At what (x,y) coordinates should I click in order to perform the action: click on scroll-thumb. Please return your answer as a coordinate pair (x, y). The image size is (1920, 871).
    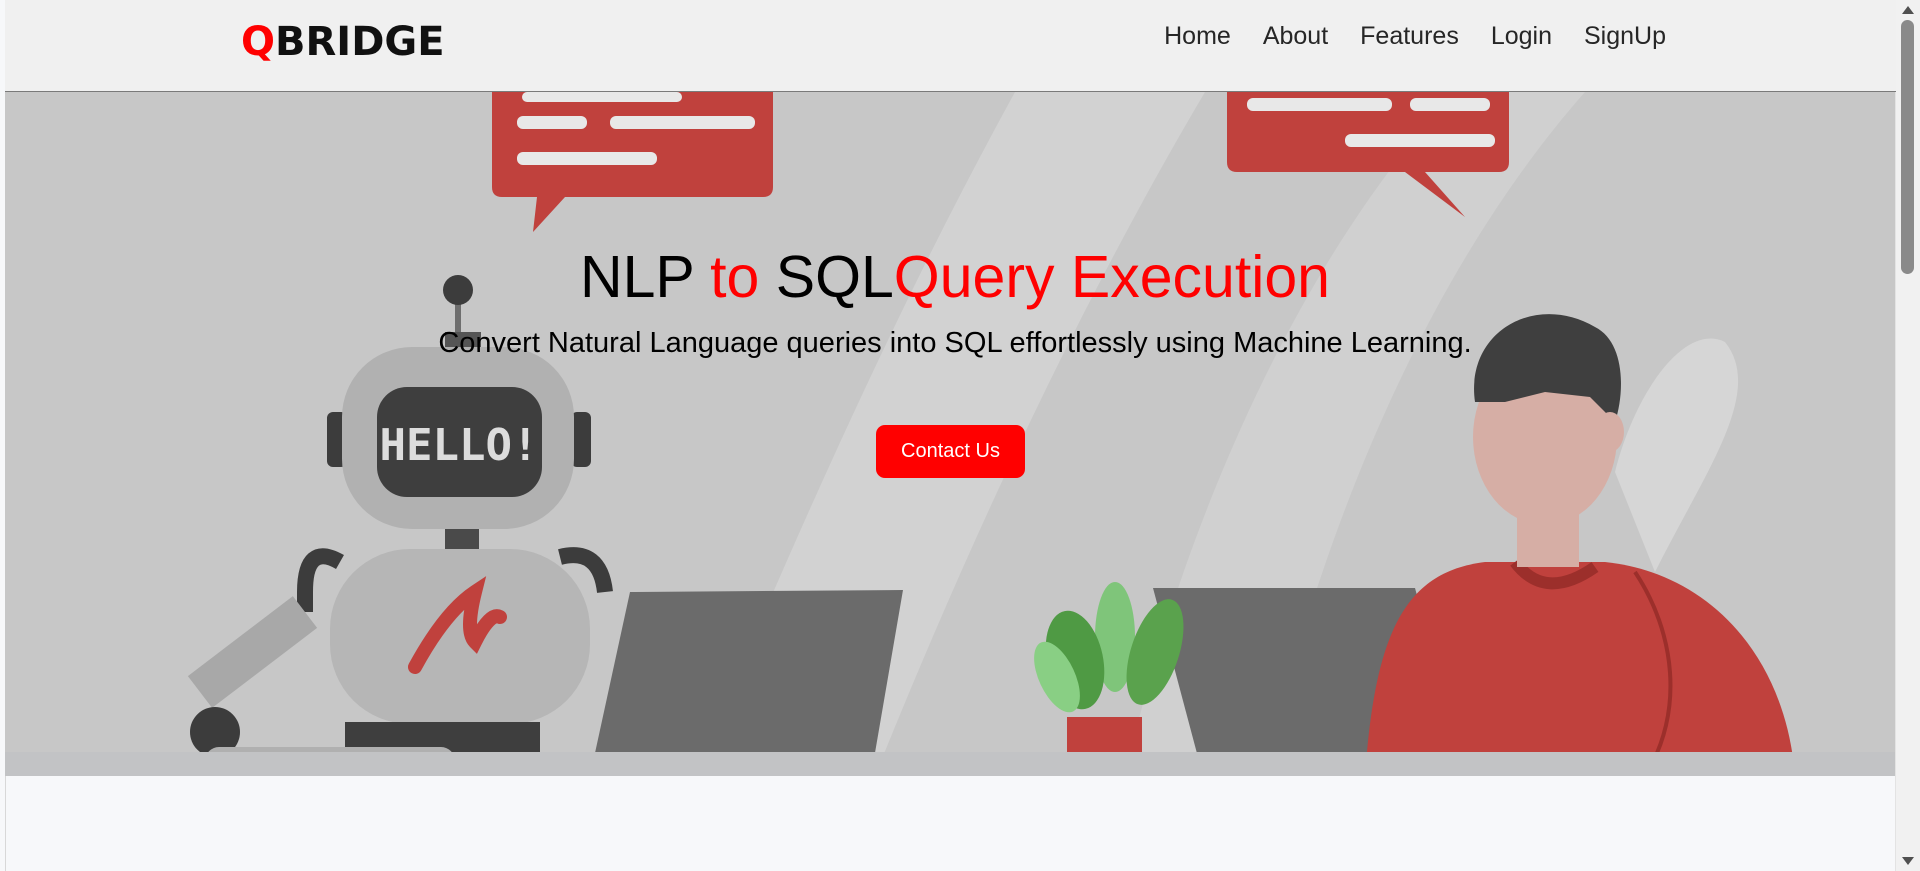
    Looking at the image, I should click on (1907, 147).